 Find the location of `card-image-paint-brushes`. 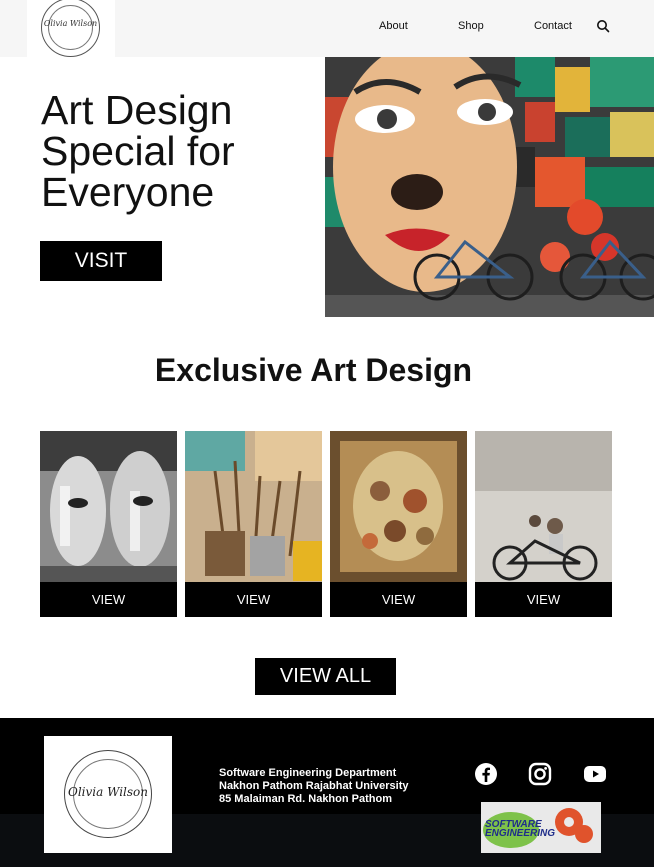

card-image-paint-brushes is located at coordinates (253, 506).